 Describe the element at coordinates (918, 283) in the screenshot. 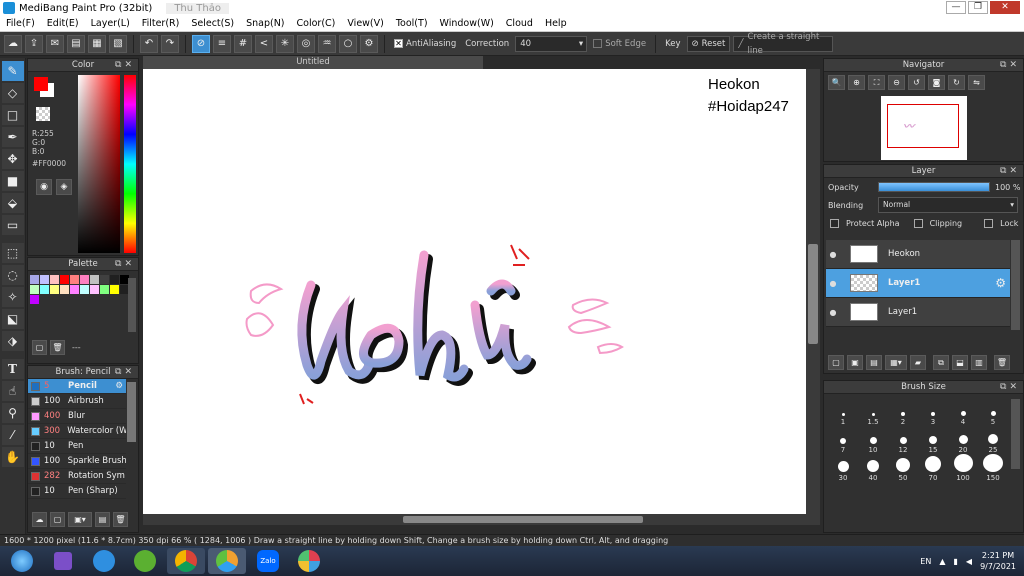

I see `layer-row: ● Layer1 ⚙` at that location.